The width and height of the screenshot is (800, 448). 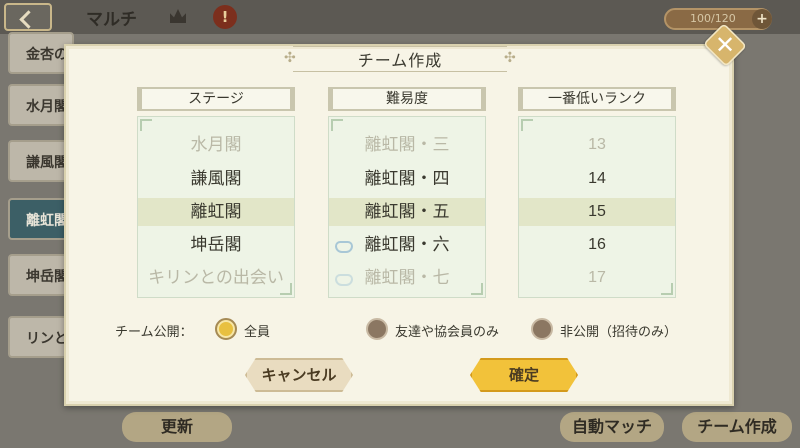 What do you see at coordinates (257, 330) in the screenshot?
I see `visibility-everyone-label: 全員` at bounding box center [257, 330].